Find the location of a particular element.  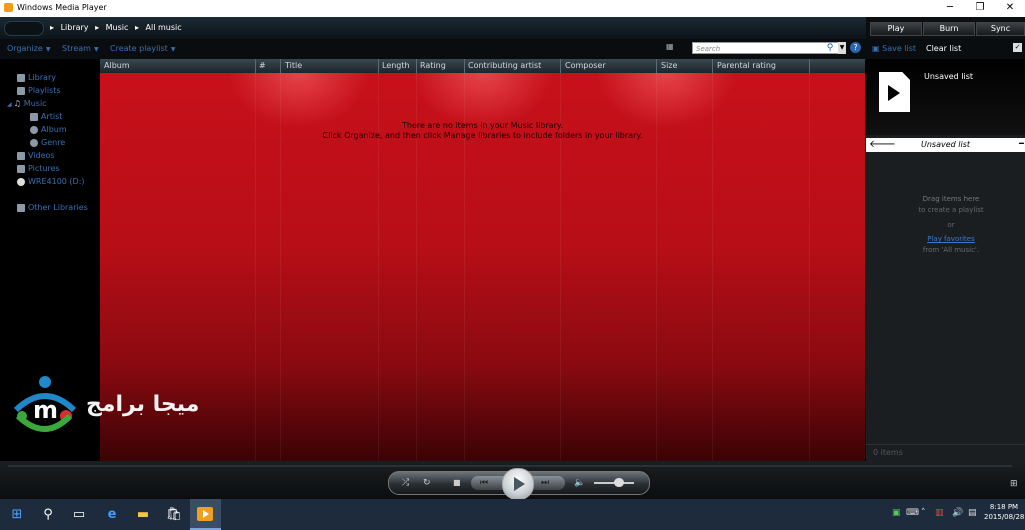

task-view-icon: ▭ is located at coordinates (79, 514).